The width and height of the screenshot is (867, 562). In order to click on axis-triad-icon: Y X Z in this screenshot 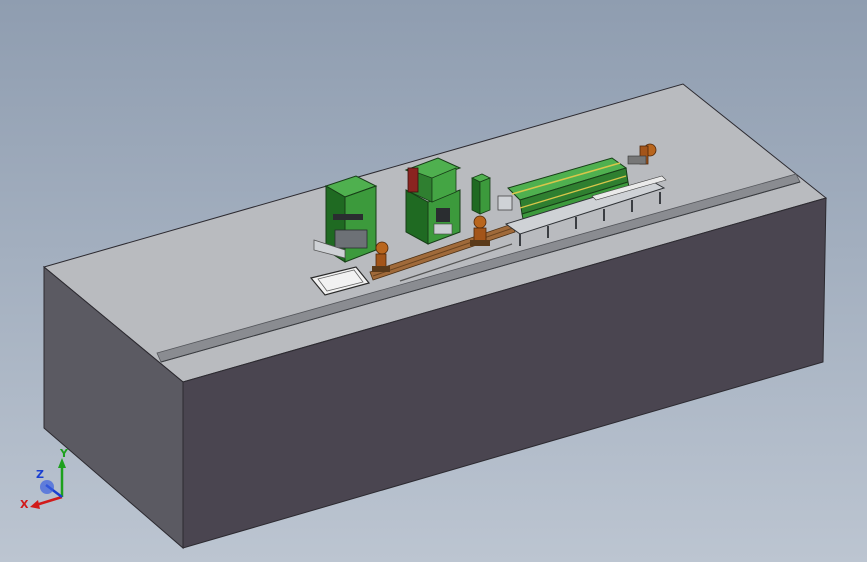, I will do `click(44, 479)`.